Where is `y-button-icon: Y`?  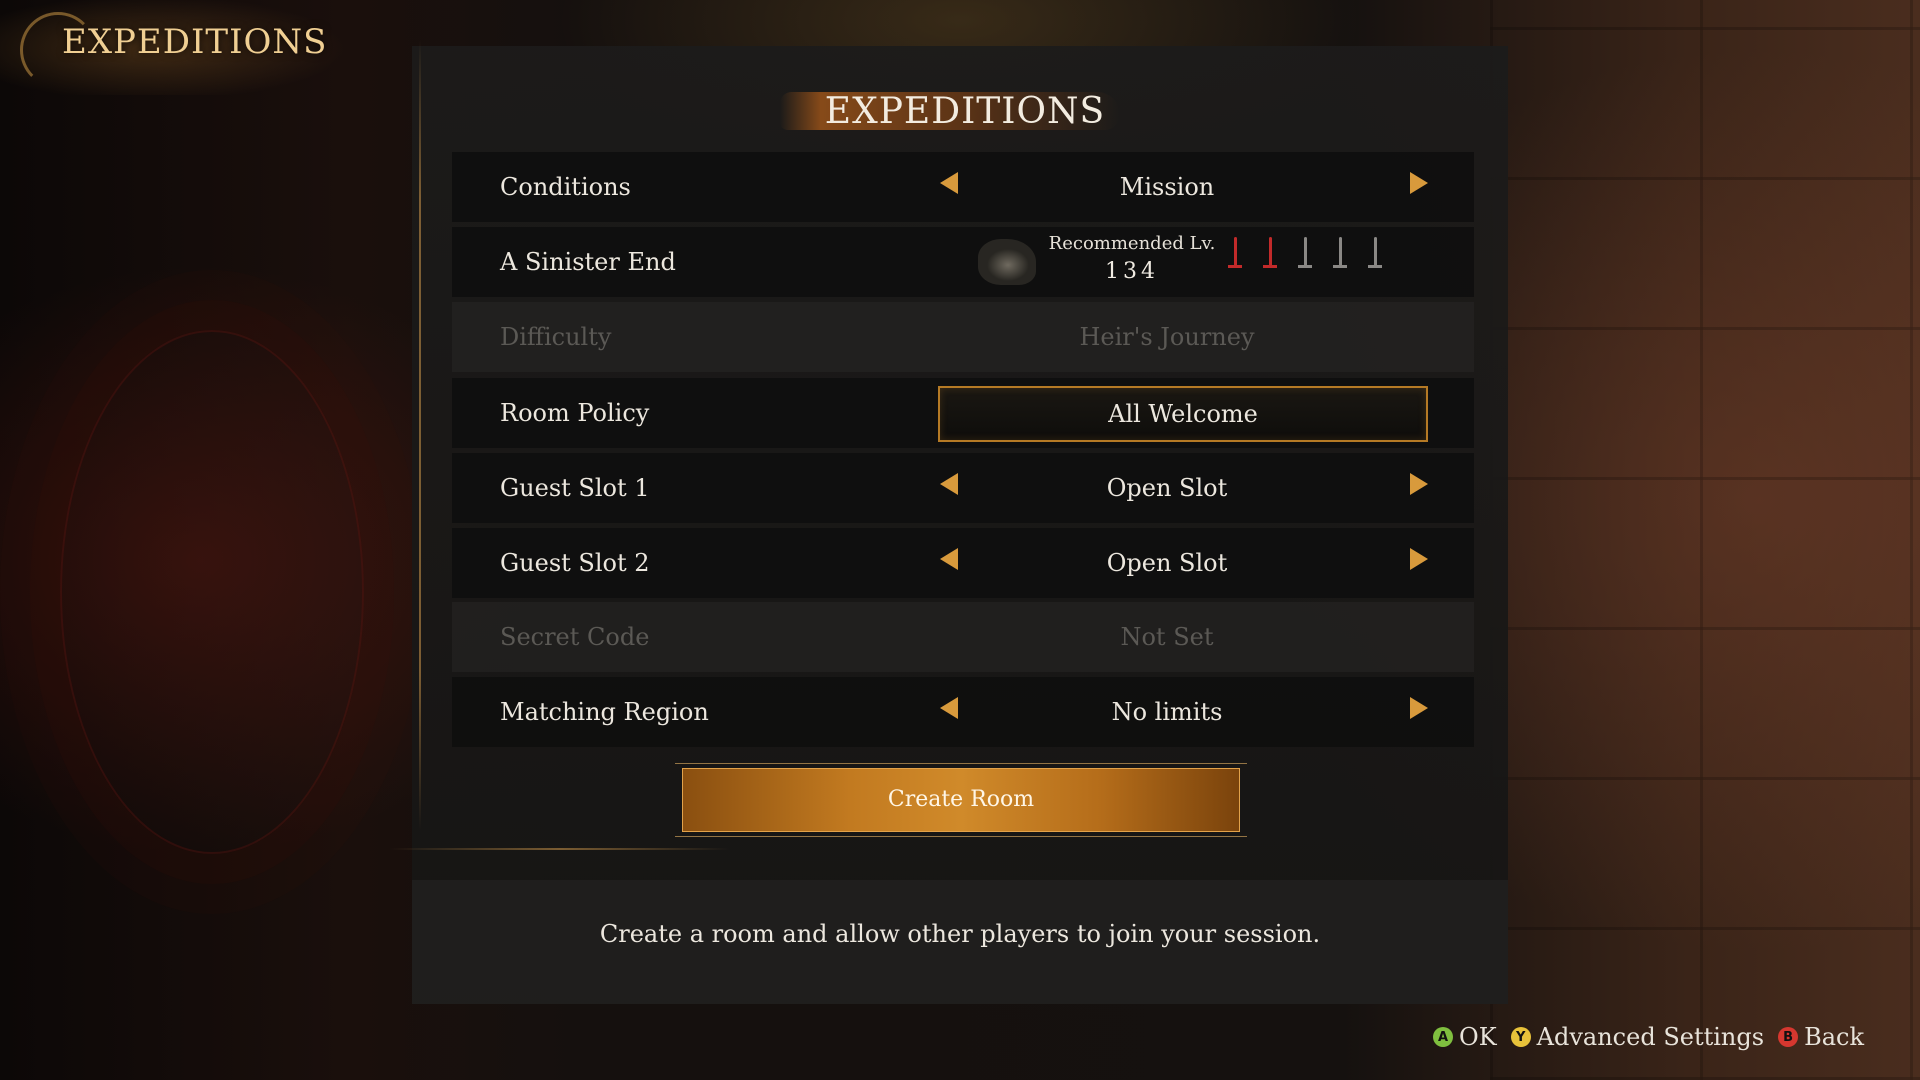
y-button-icon: Y is located at coordinates (1520, 1037).